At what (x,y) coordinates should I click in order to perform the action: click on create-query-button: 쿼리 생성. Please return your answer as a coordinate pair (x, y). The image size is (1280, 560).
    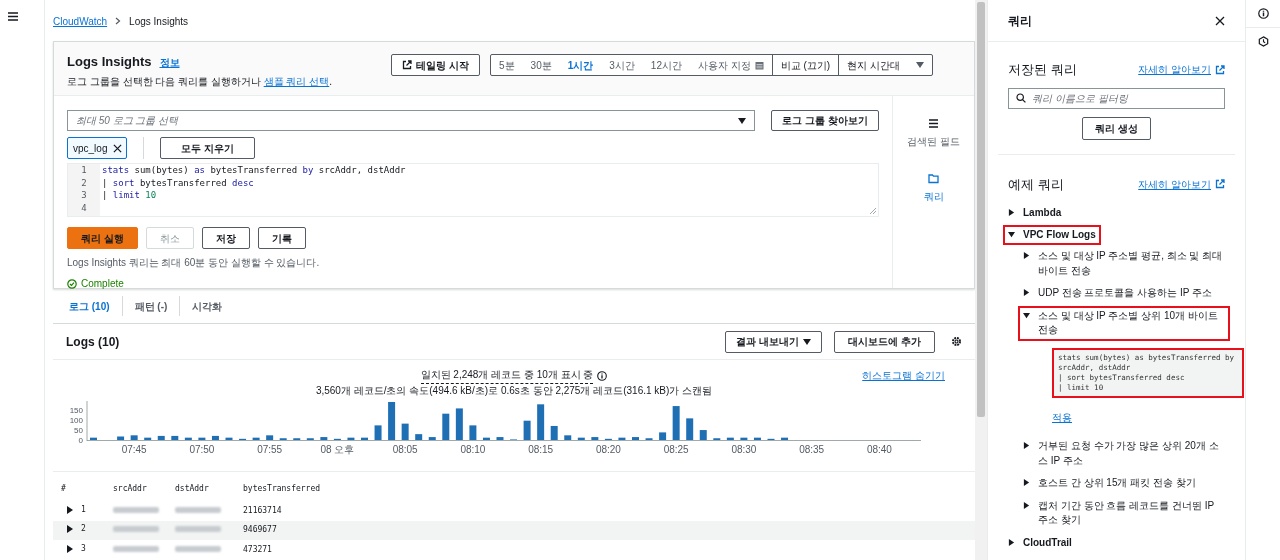
    Looking at the image, I should click on (1116, 128).